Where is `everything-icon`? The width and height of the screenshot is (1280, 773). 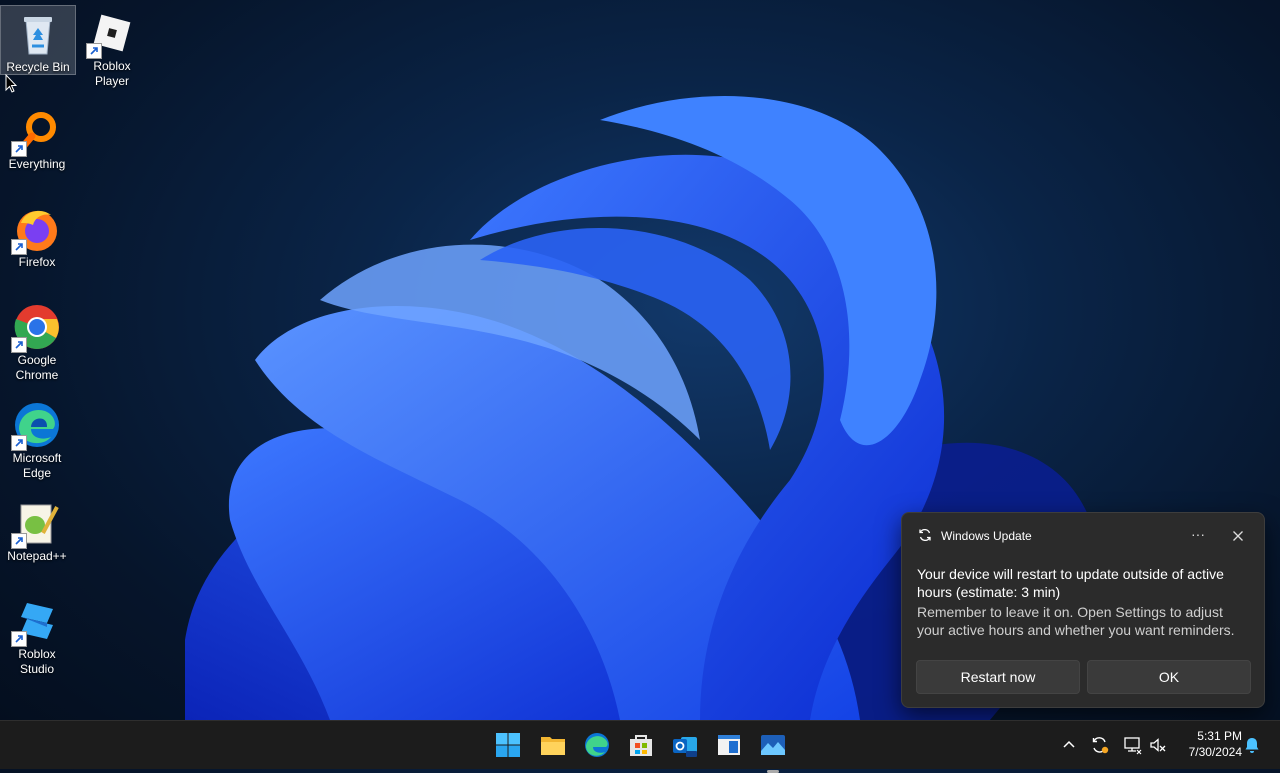 everything-icon is located at coordinates (36, 132).